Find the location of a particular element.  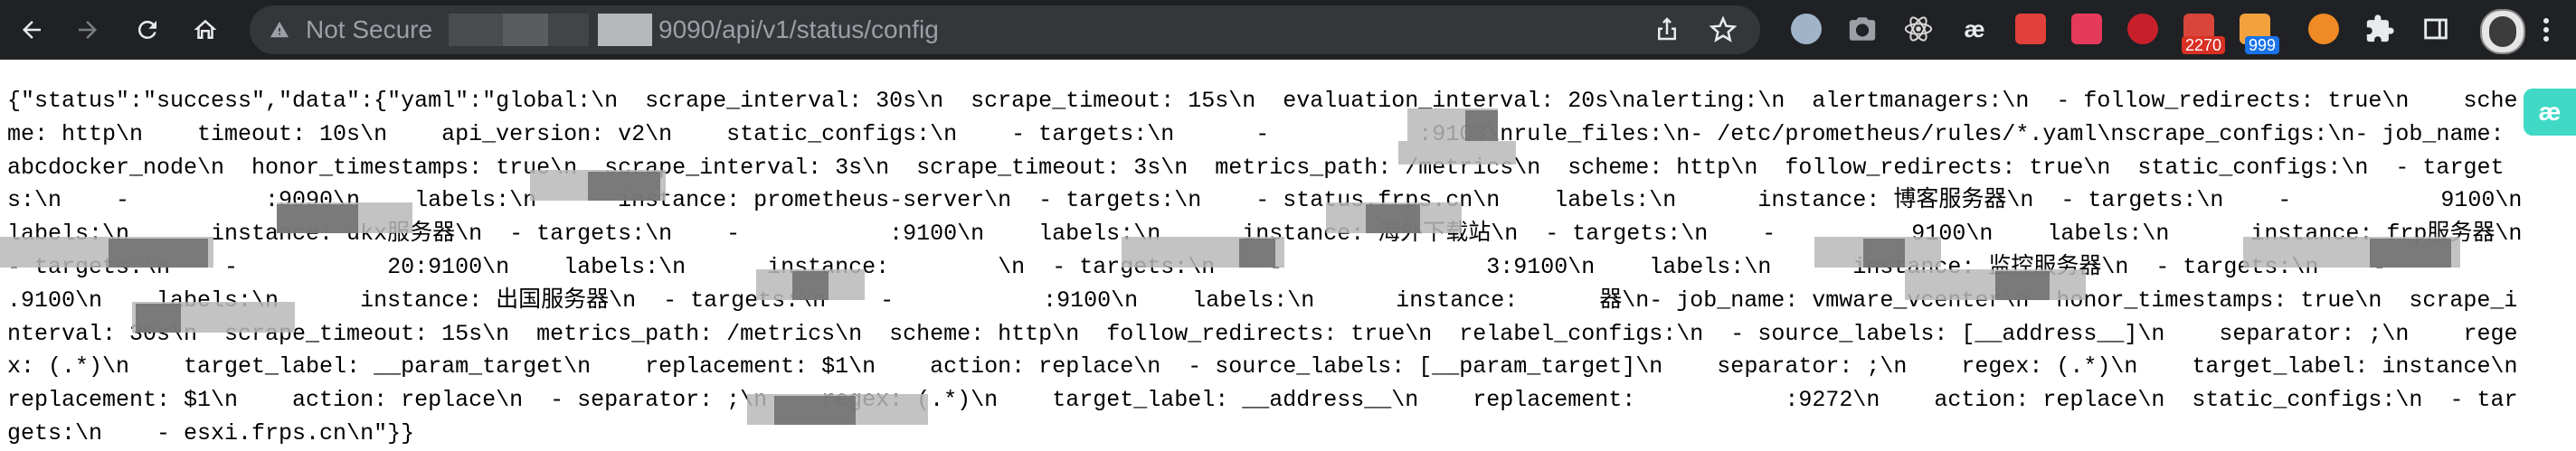

camera-extension-icon is located at coordinates (1863, 29).